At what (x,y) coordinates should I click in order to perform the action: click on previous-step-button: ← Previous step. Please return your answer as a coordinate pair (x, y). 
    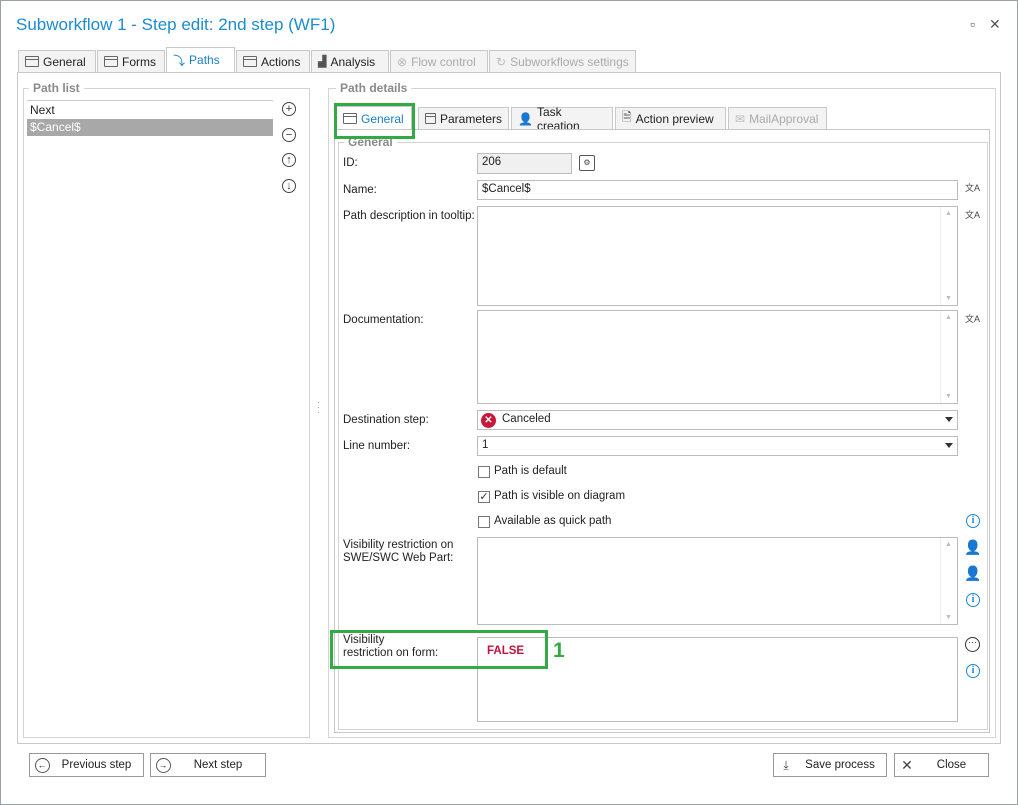
    Looking at the image, I should click on (86, 765).